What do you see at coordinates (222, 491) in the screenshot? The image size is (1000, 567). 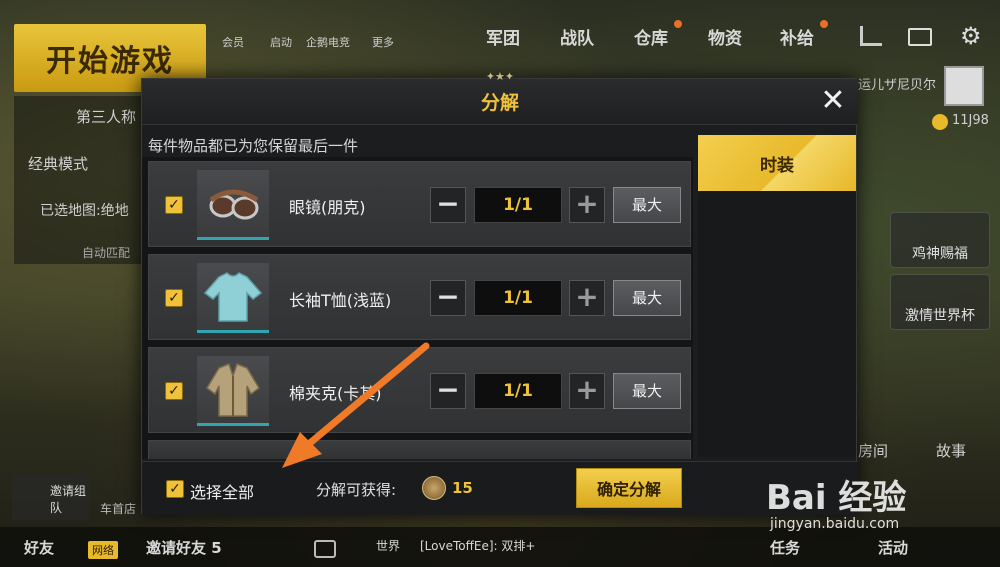 I see `select-all-label: 选择全部` at bounding box center [222, 491].